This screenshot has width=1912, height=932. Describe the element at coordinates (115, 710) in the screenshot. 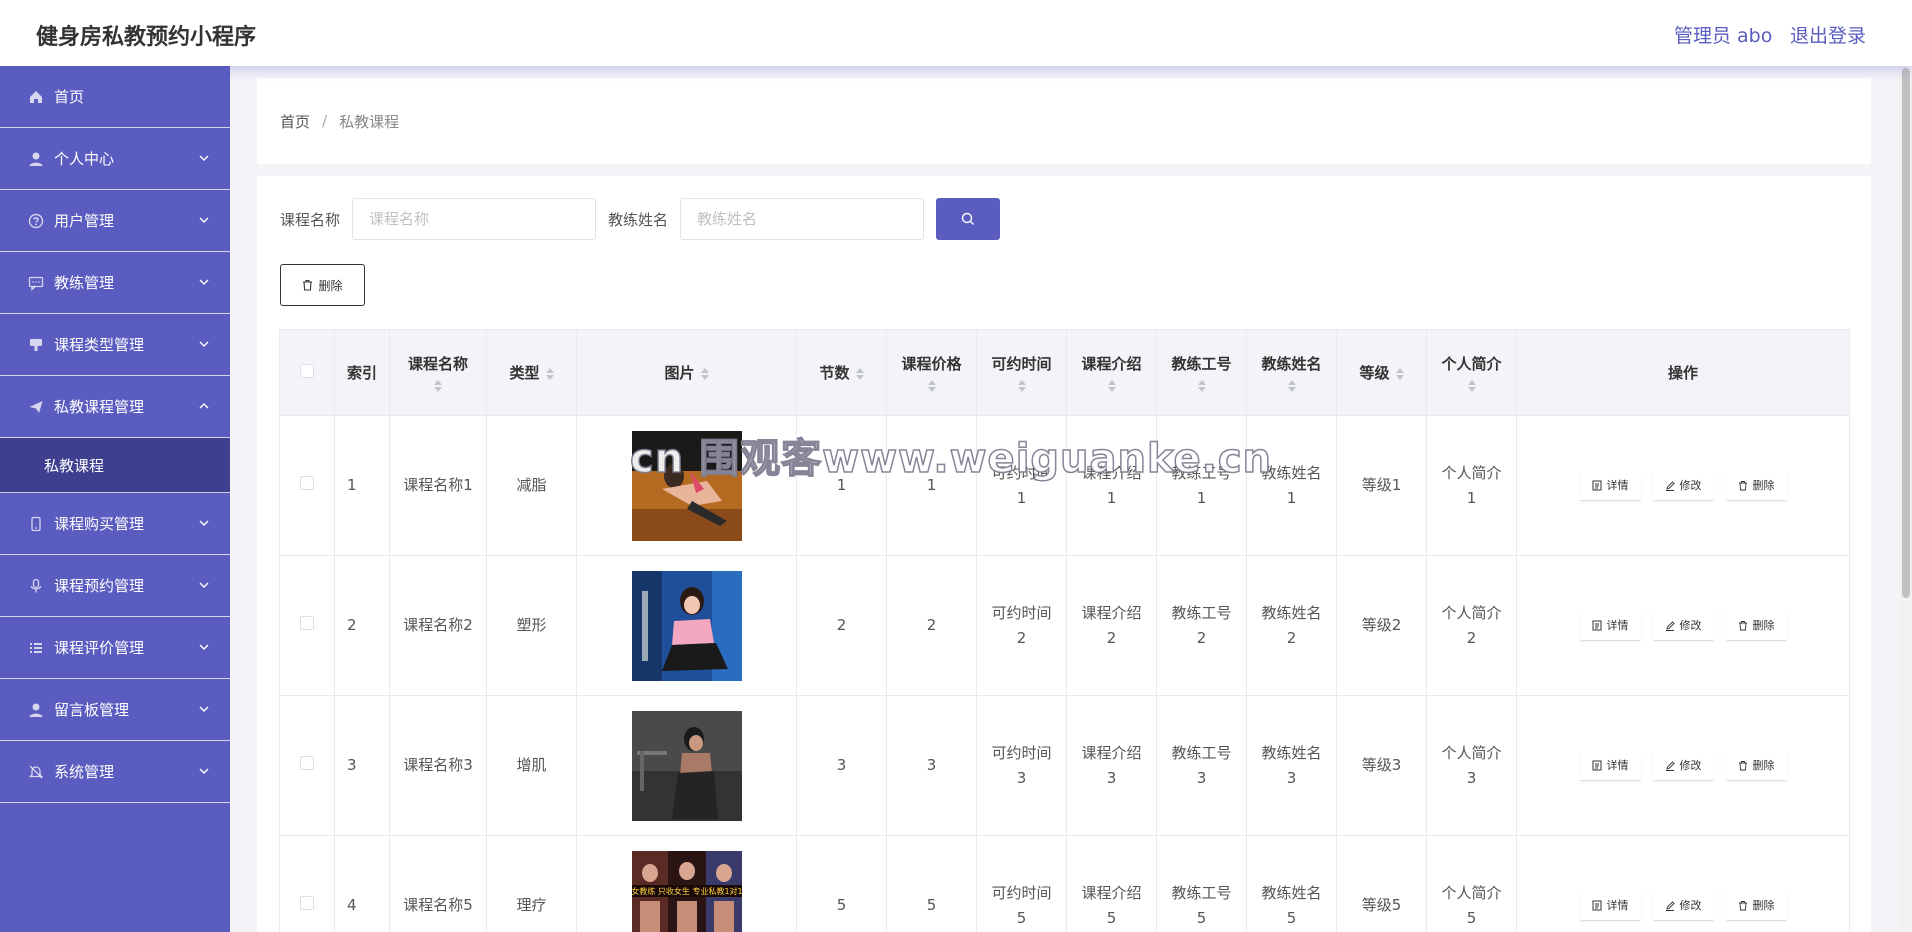

I see `sidebar-item-message-board: 留言板管理` at that location.